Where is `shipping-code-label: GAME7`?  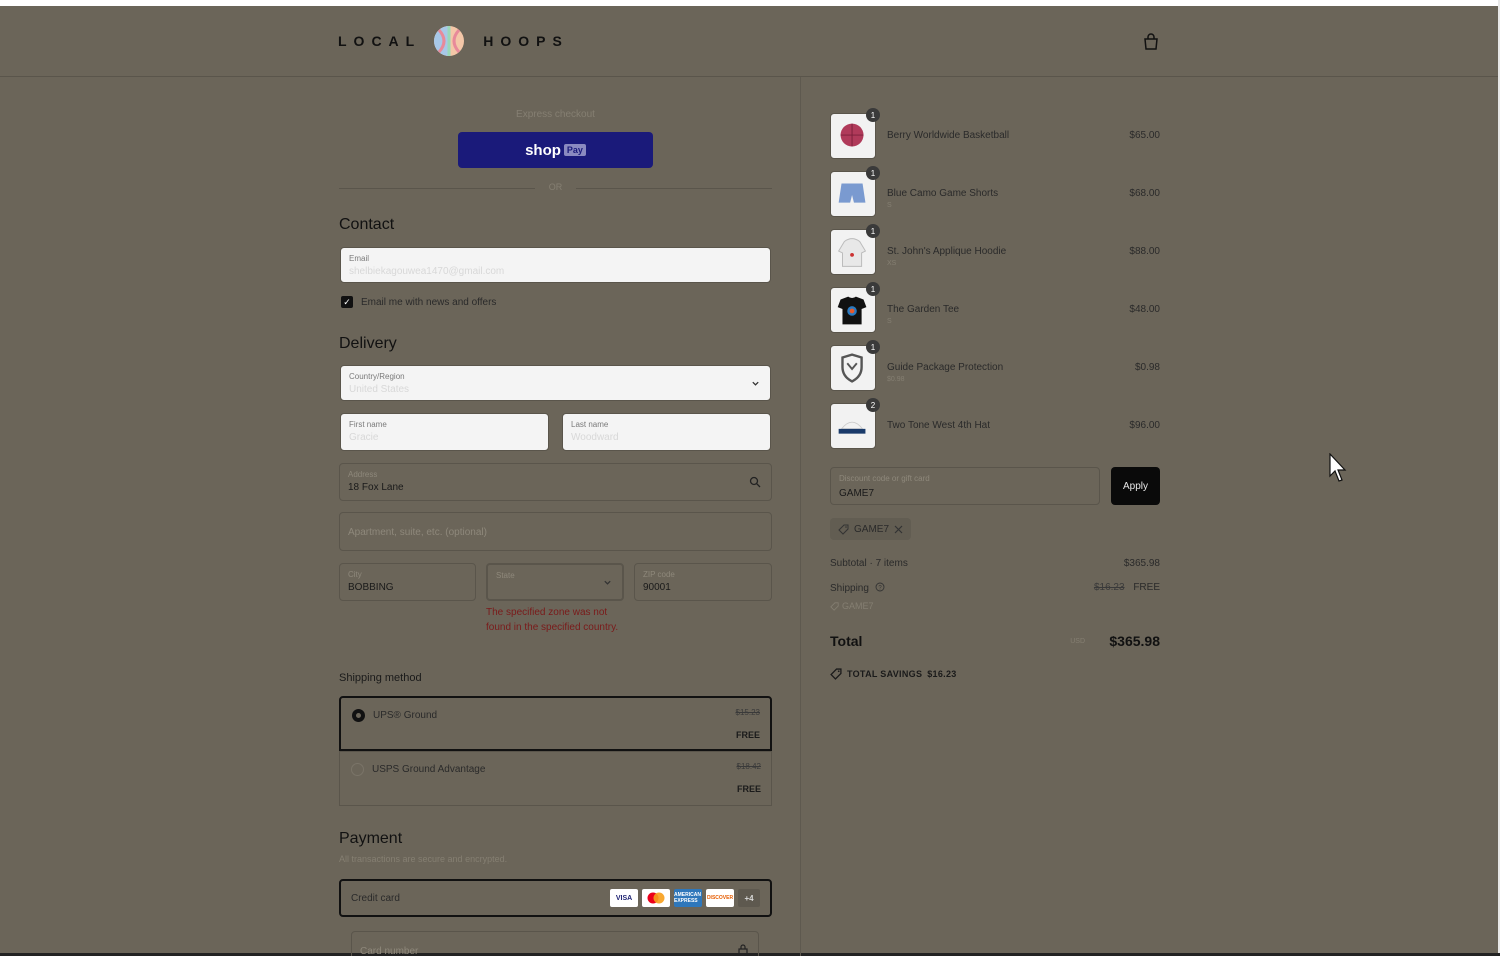 shipping-code-label: GAME7 is located at coordinates (858, 606).